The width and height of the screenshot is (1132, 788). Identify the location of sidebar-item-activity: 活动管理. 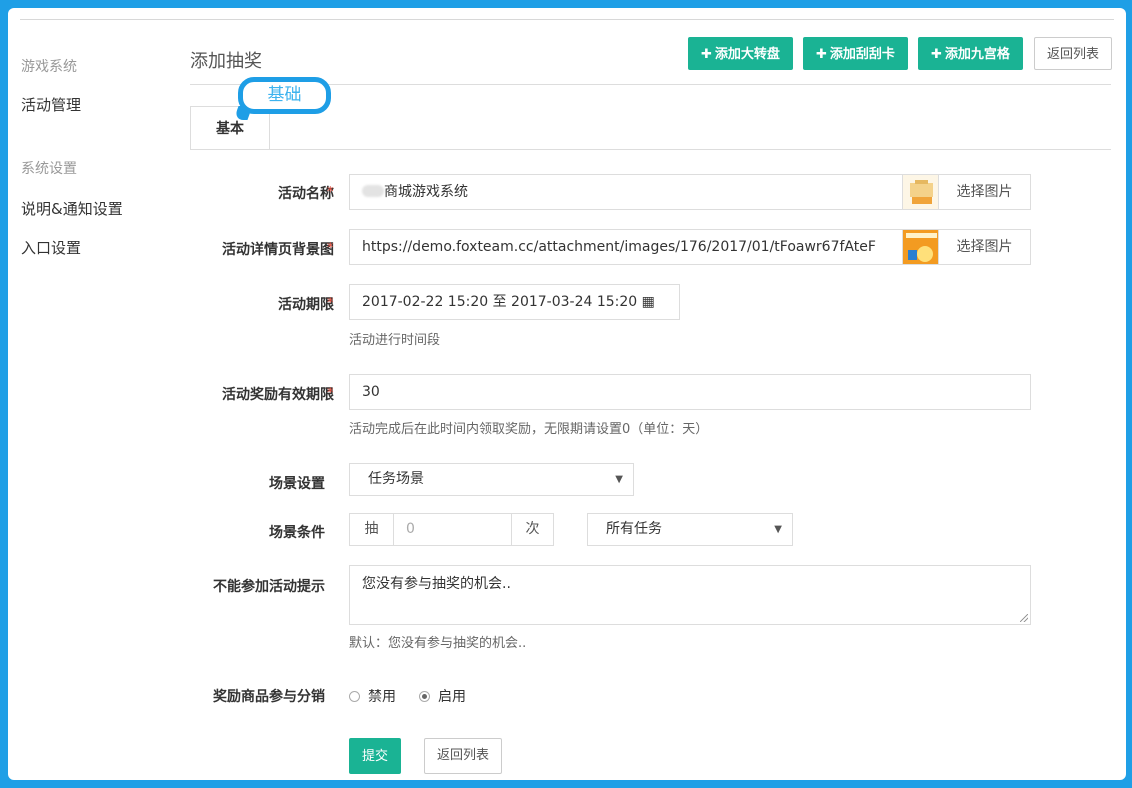
(51, 104).